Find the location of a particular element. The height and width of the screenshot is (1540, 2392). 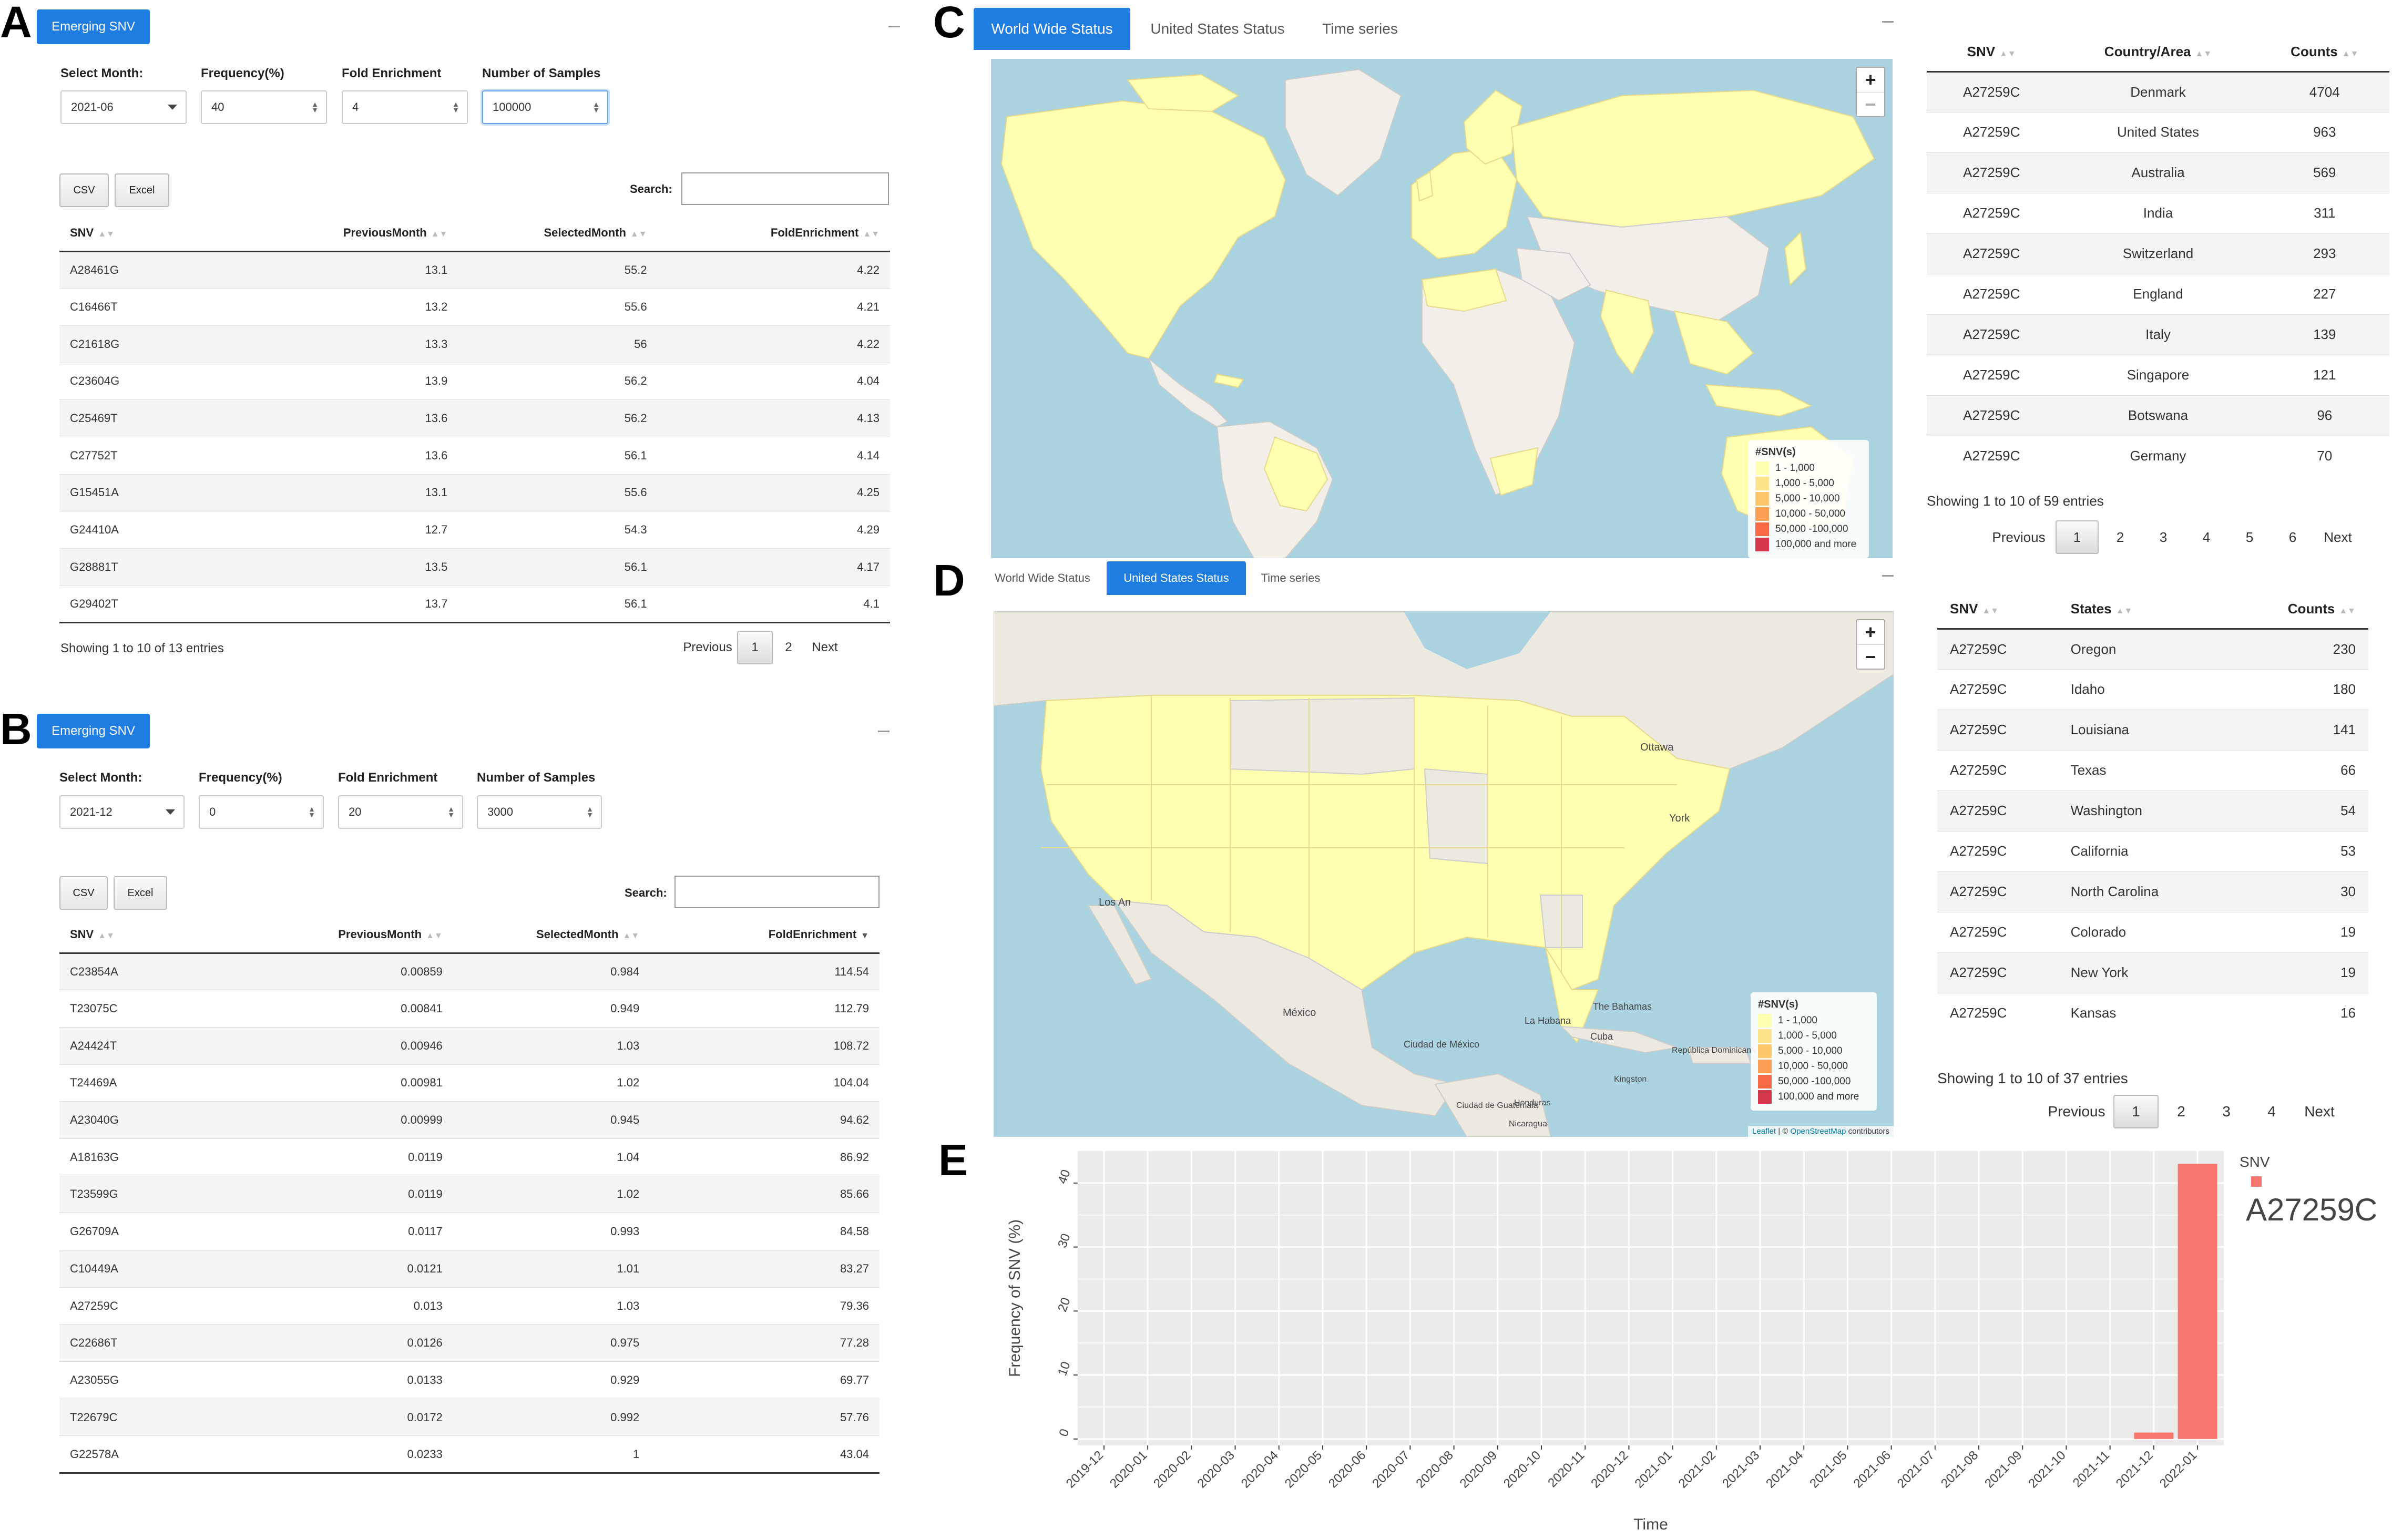

select-month-dropdown: 2021-06 is located at coordinates (123, 107).